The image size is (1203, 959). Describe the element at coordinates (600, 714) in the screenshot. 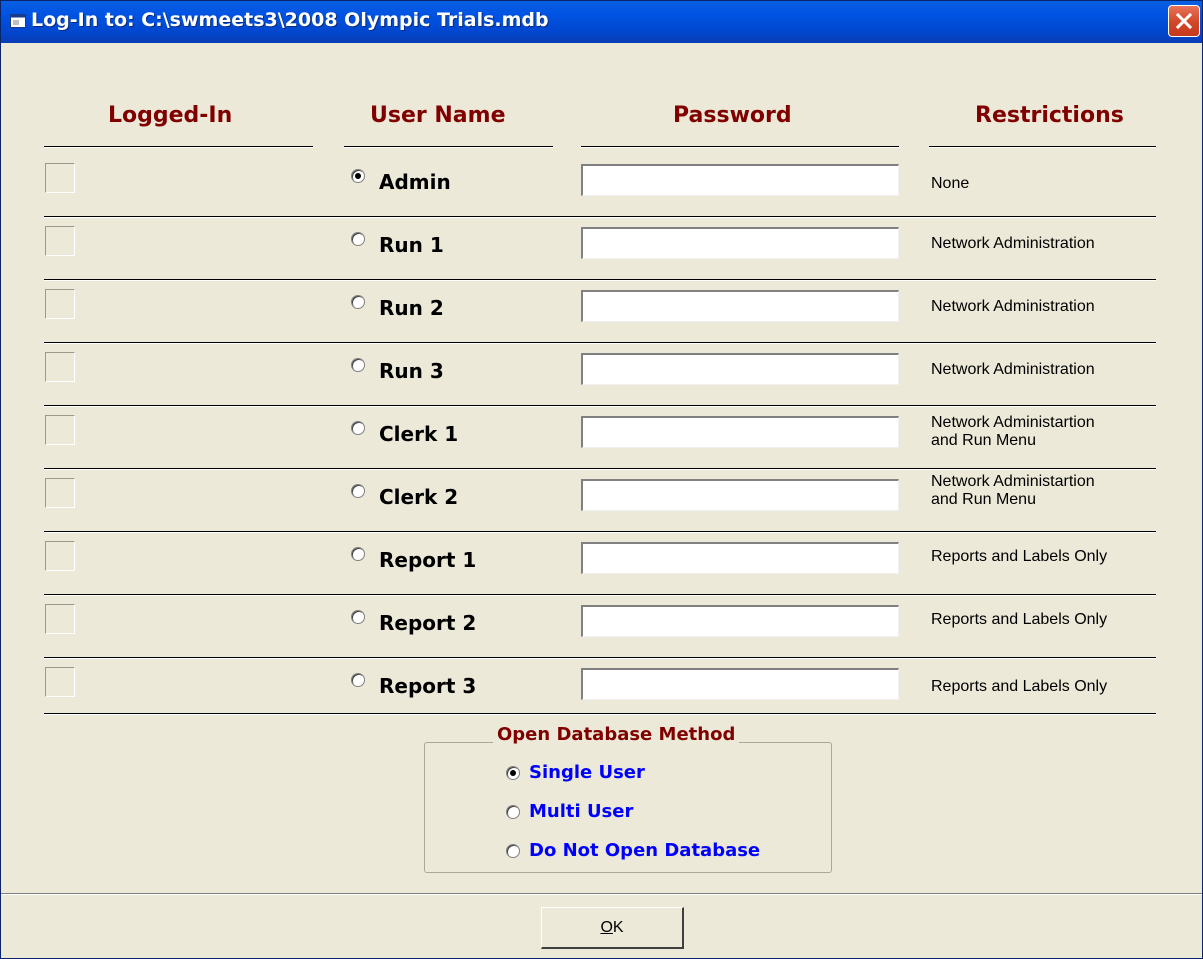

I see `row-divider` at that location.